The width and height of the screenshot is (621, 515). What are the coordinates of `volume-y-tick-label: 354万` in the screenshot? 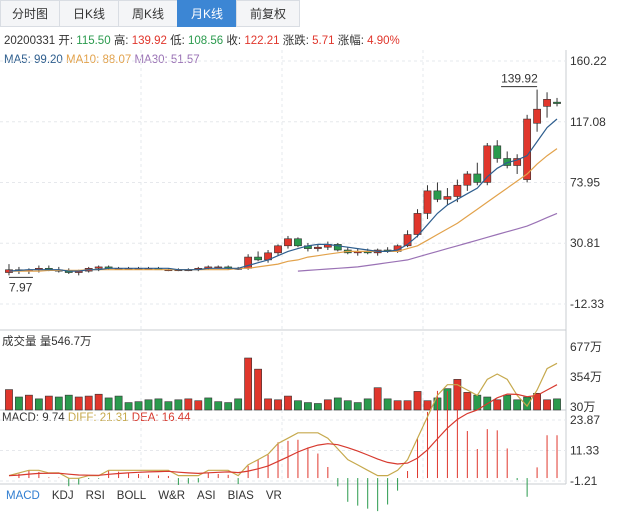 It's located at (586, 377).